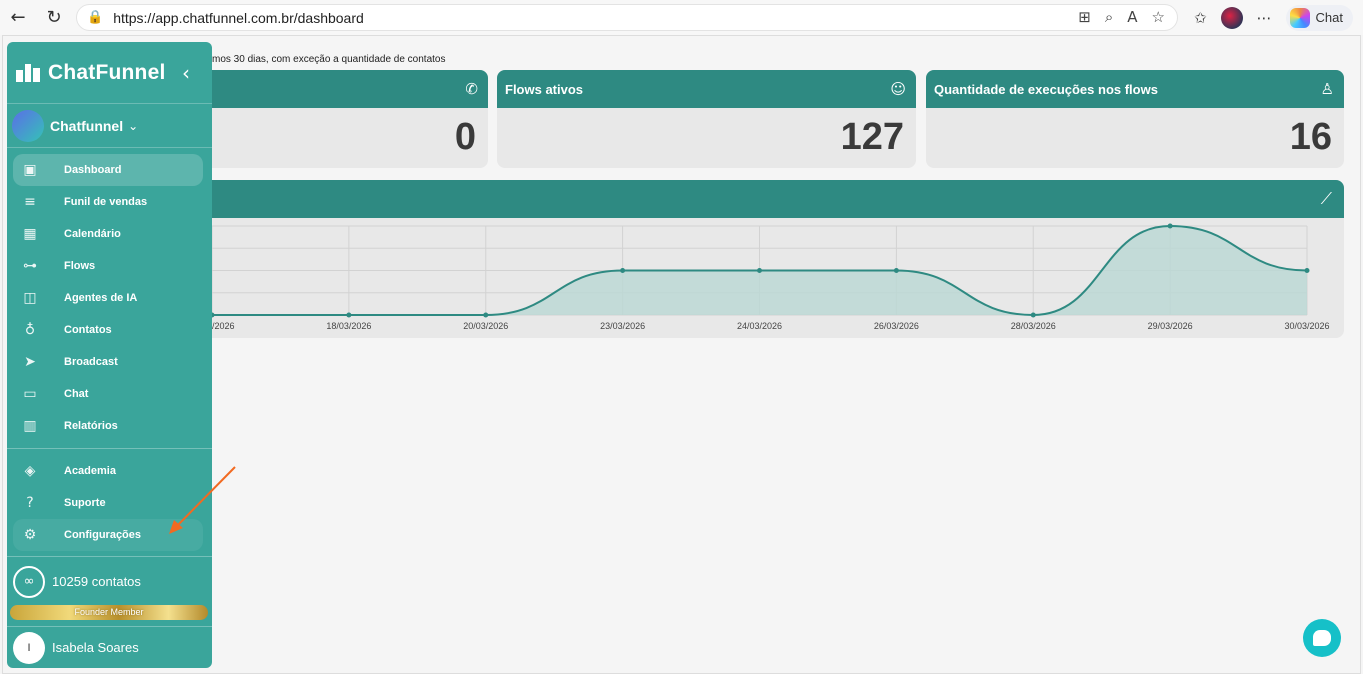 The height and width of the screenshot is (674, 1363). What do you see at coordinates (706, 119) in the screenshot?
I see `stat-card-flows: Flows ativos ☺ 127` at bounding box center [706, 119].